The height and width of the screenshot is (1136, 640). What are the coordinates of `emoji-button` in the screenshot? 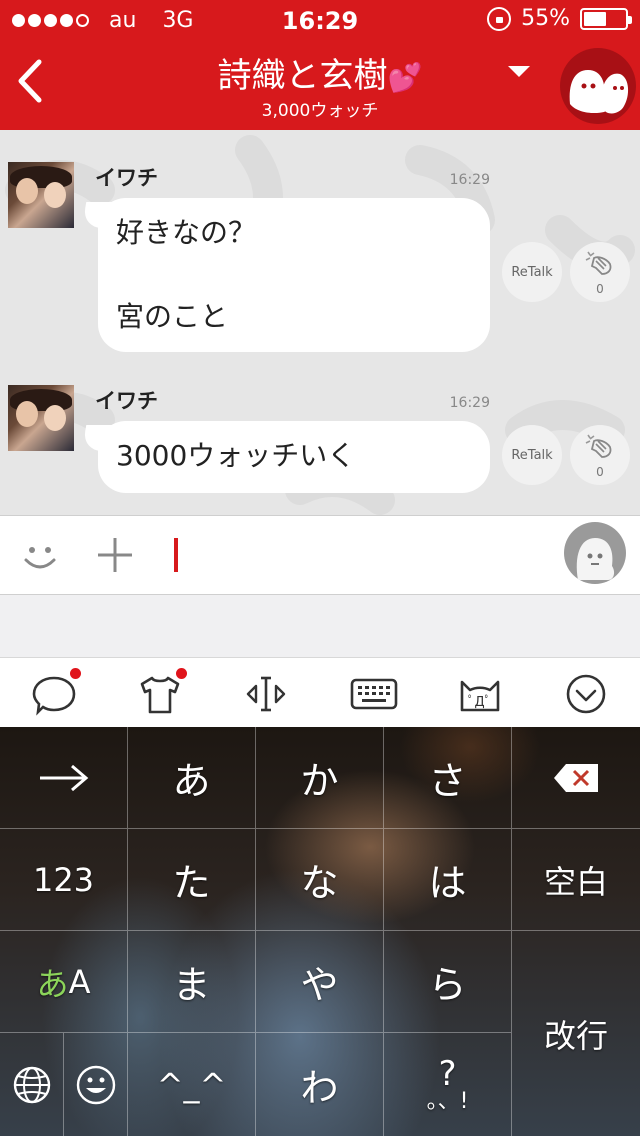 It's located at (40, 558).